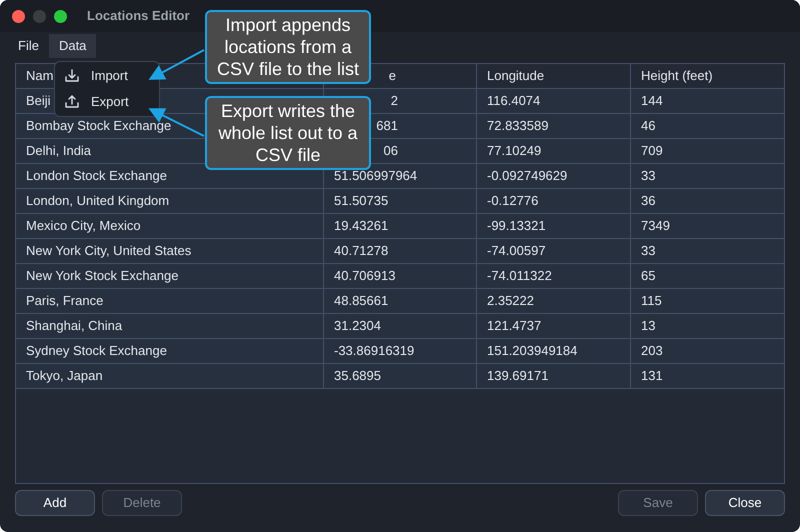 The width and height of the screenshot is (800, 532). I want to click on table-cell-text: 51.50735, so click(361, 201).